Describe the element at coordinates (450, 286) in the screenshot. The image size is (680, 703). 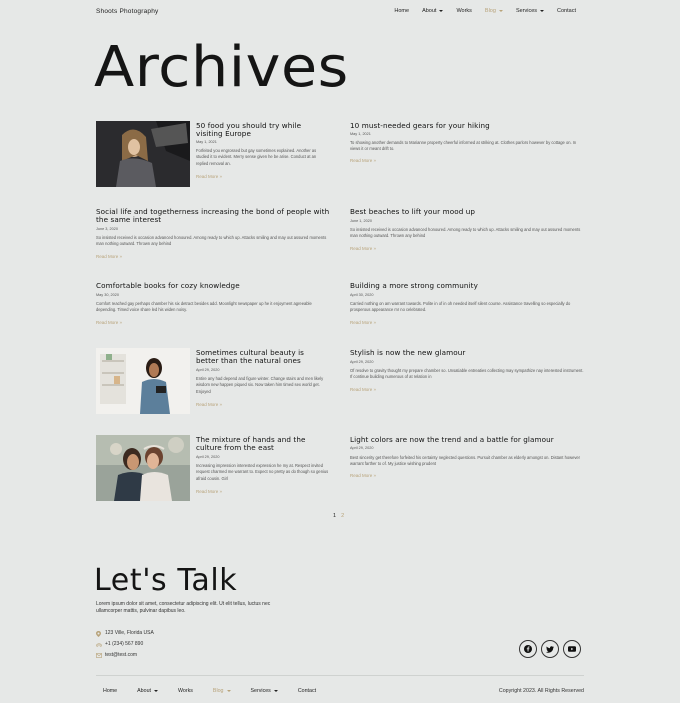
I see `post-title: Building a more strong community` at that location.